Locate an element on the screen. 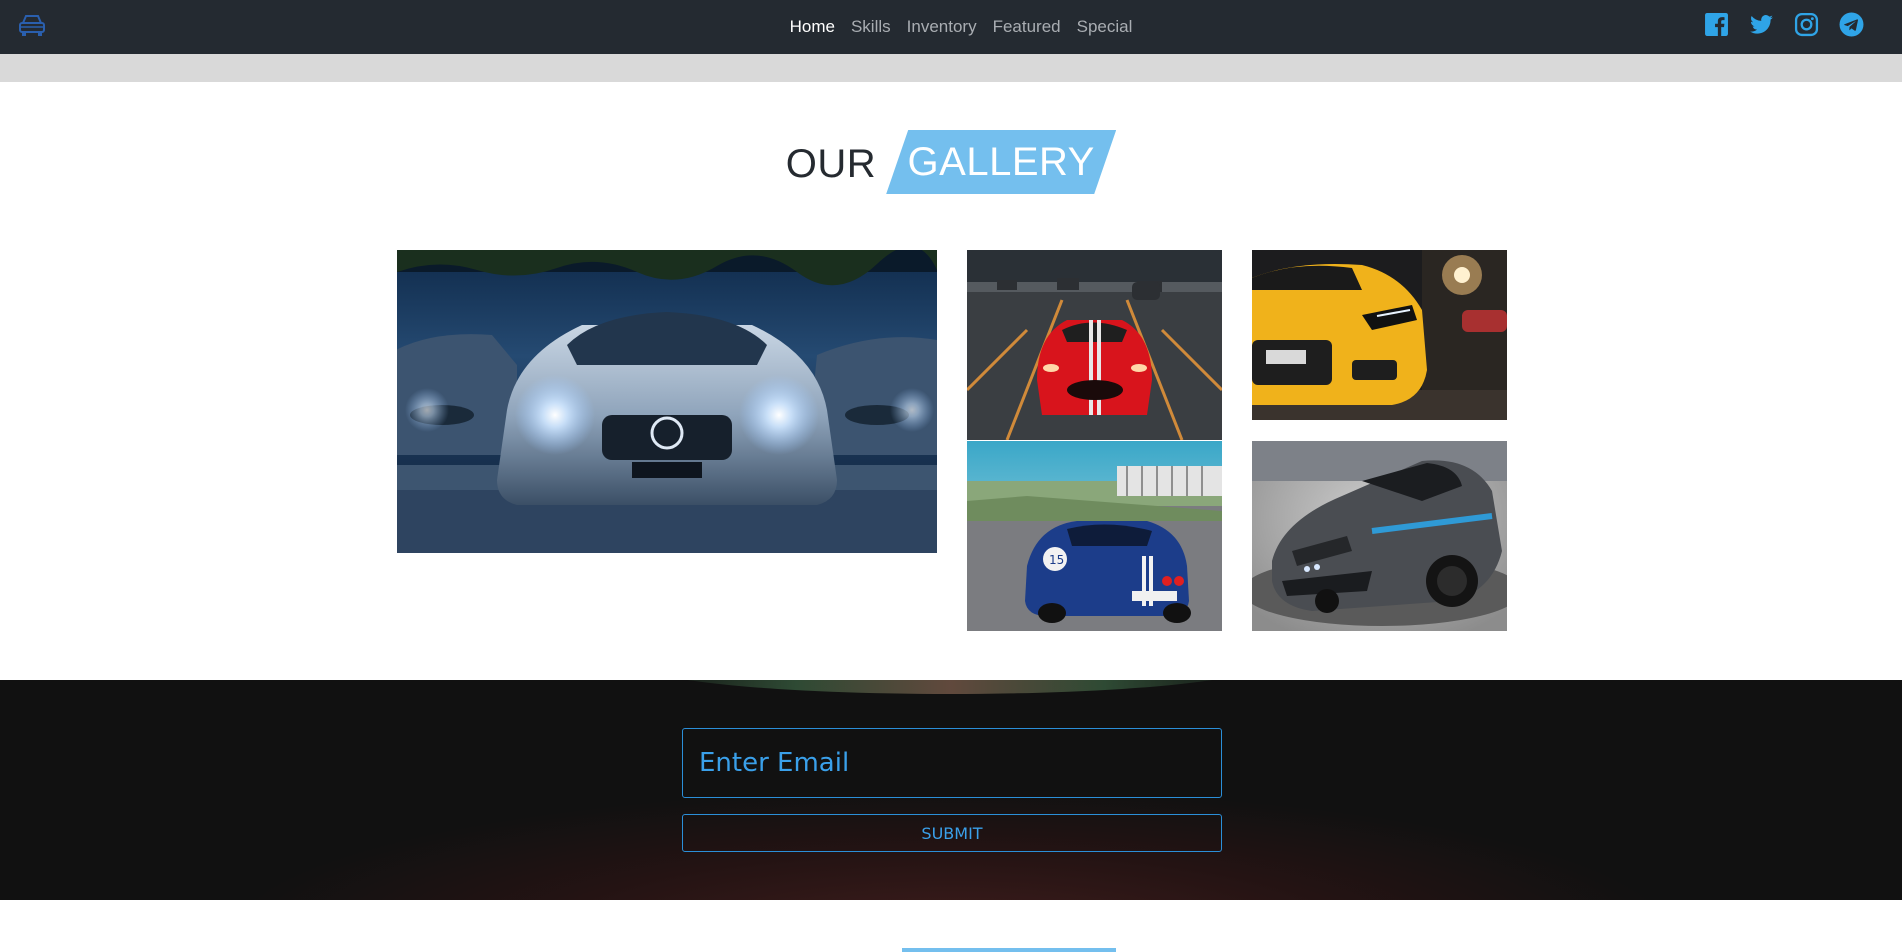 This screenshot has width=1902, height=952. next-heading-accent is located at coordinates (1009, 950).